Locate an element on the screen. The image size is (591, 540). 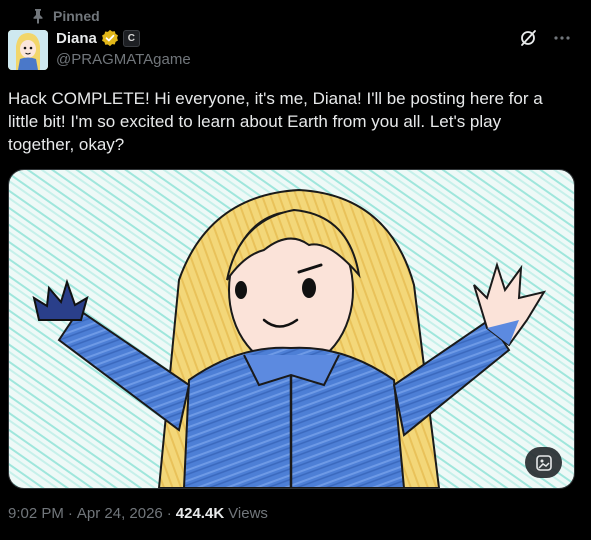
pin-icon is located at coordinates (38, 16).